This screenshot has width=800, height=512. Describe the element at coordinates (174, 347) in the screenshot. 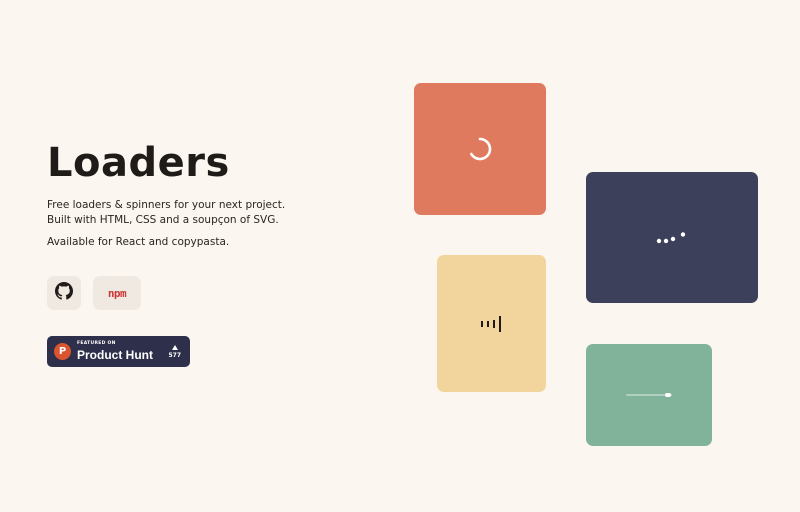

I see `upvote-triangle-icon` at that location.